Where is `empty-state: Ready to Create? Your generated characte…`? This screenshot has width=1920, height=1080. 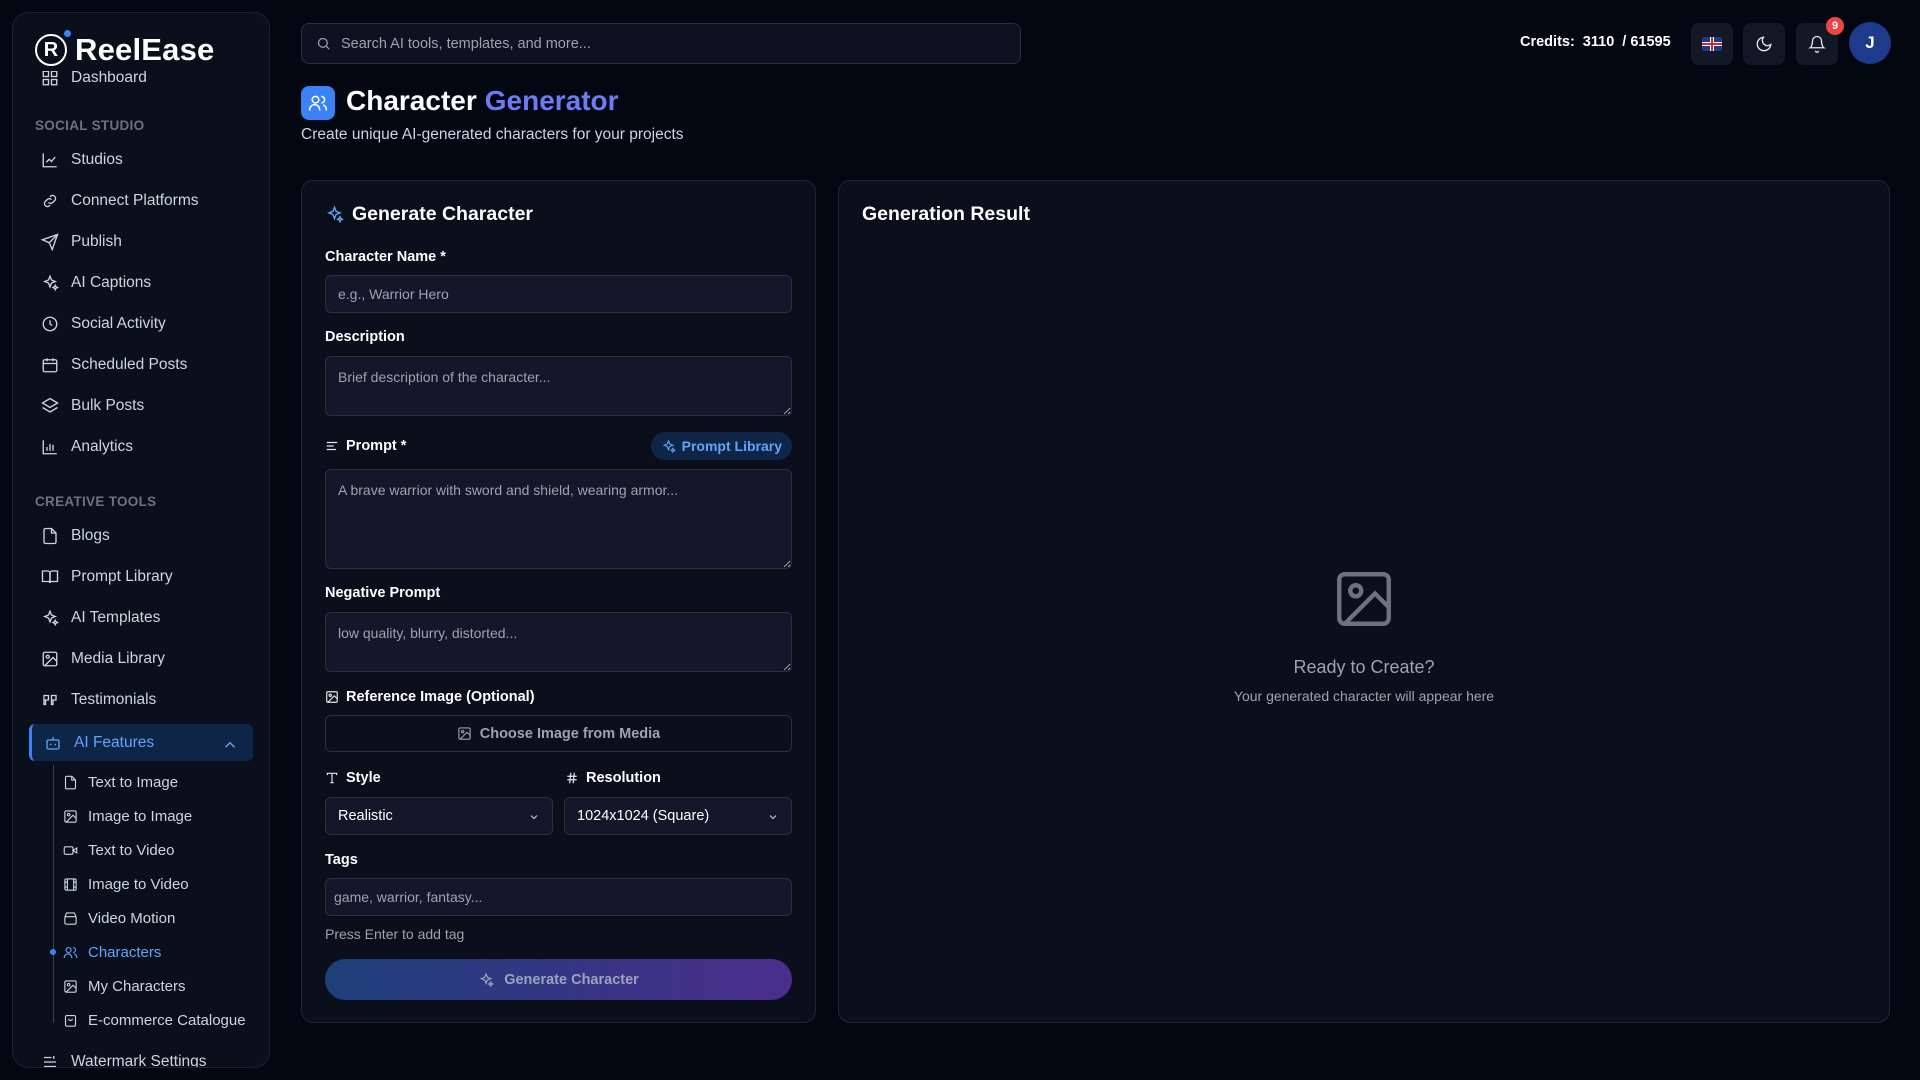
empty-state: Ready to Create? Your generated characte… is located at coordinates (1364, 635).